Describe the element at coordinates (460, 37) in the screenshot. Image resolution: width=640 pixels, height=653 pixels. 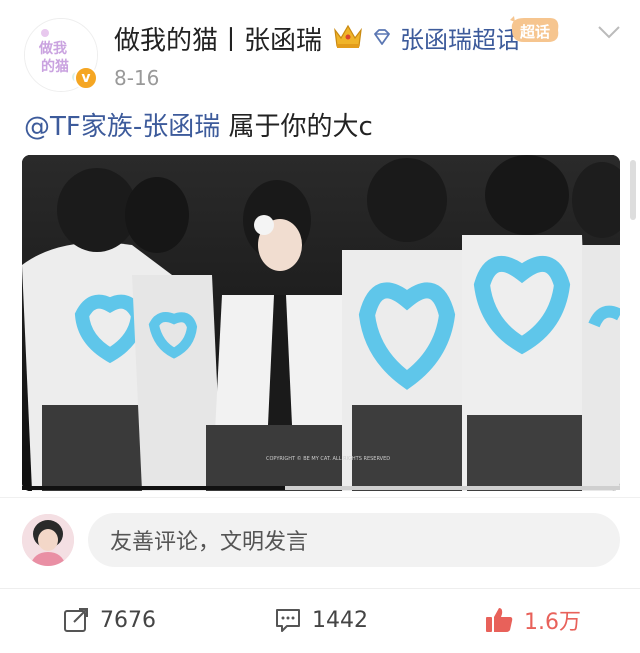
I see `super-topic-link: 张函瑞超话` at that location.